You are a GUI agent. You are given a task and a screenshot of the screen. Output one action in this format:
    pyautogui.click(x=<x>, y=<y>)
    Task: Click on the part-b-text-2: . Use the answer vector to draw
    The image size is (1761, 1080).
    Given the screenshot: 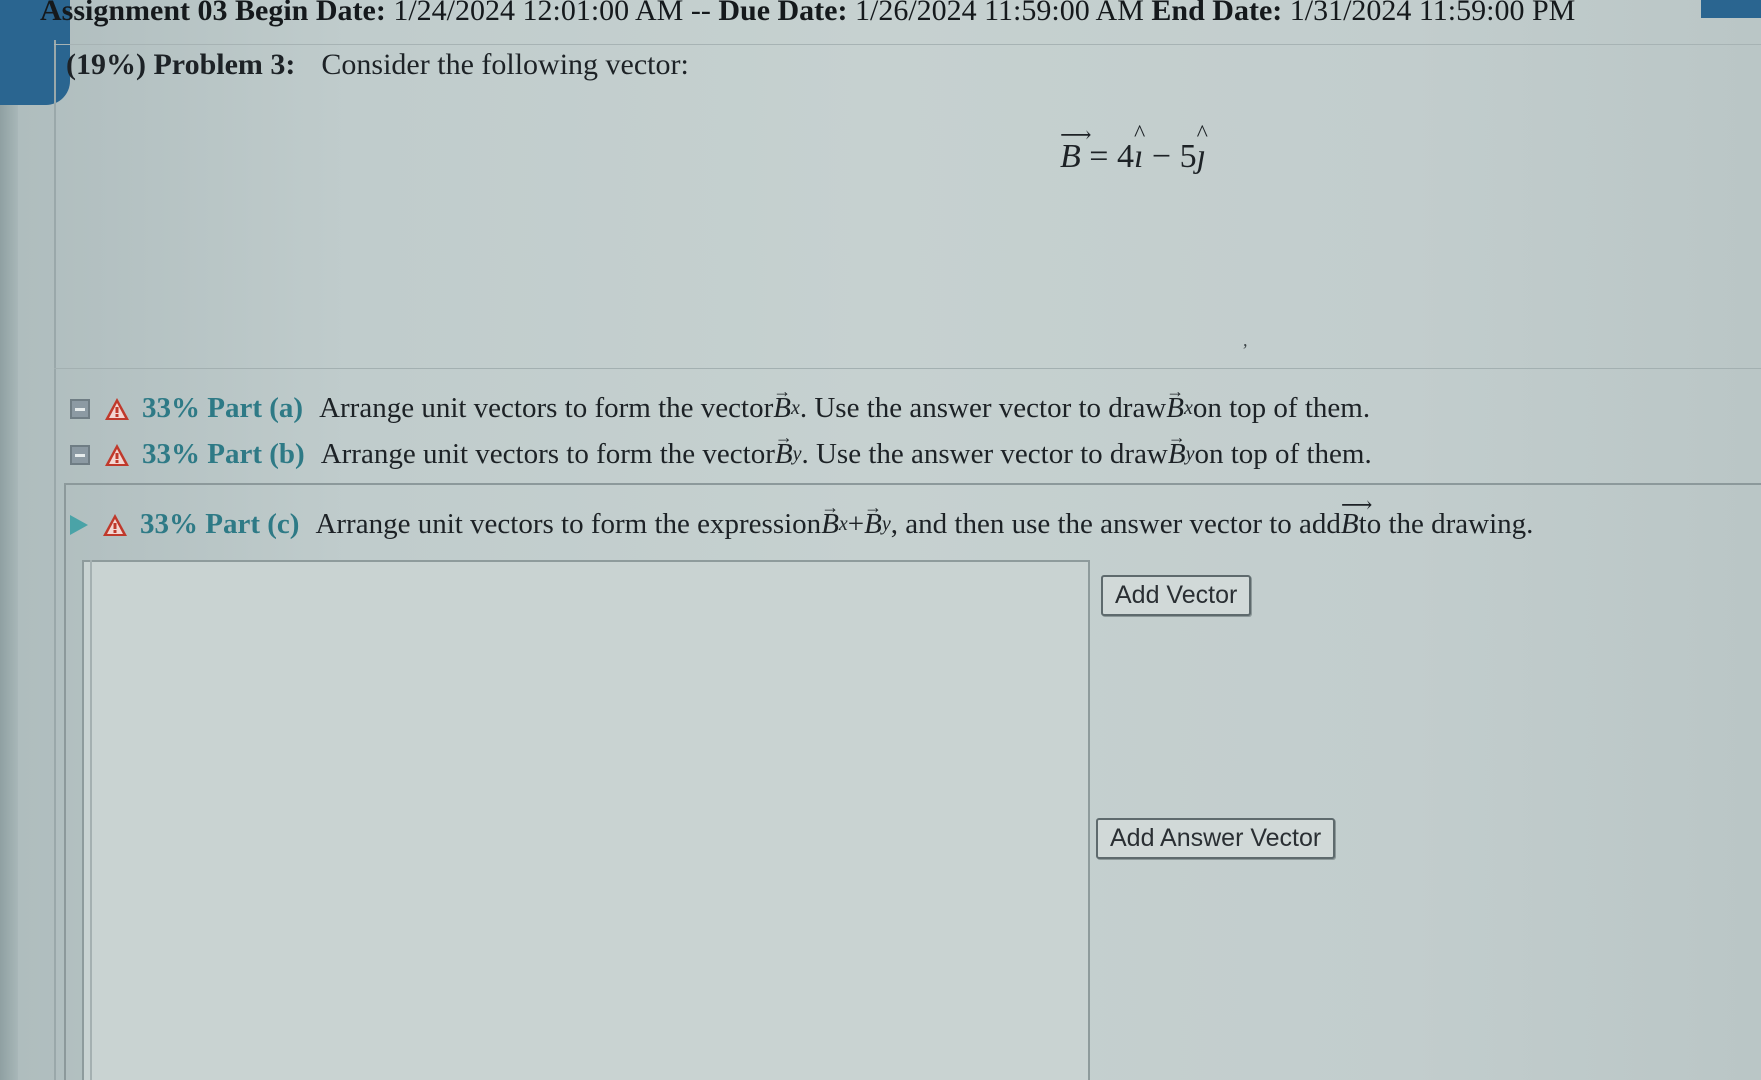 What is the action you would take?
    pyautogui.click(x=984, y=454)
    